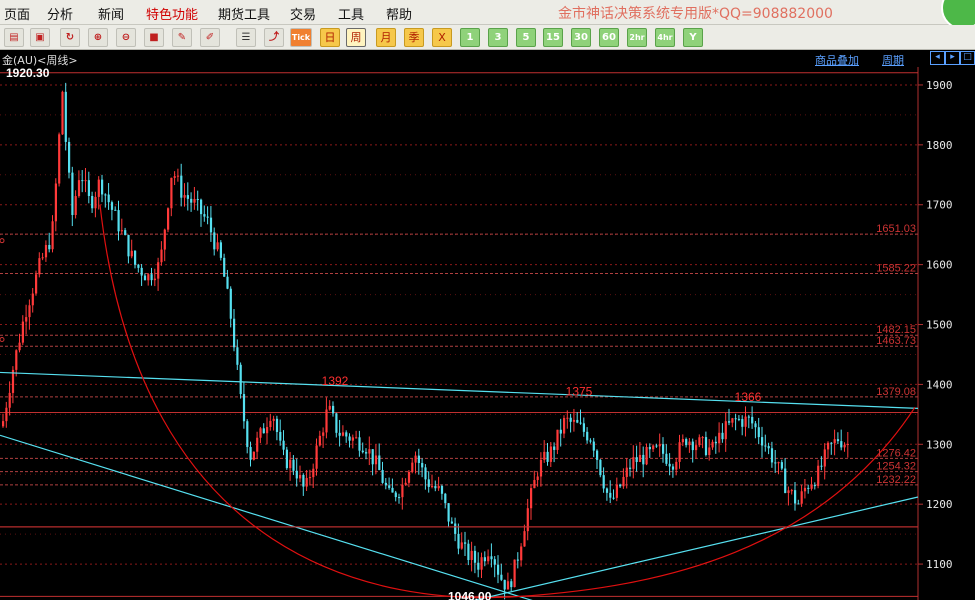  What do you see at coordinates (17, 13) in the screenshot?
I see `menu-page: 页面` at bounding box center [17, 13].